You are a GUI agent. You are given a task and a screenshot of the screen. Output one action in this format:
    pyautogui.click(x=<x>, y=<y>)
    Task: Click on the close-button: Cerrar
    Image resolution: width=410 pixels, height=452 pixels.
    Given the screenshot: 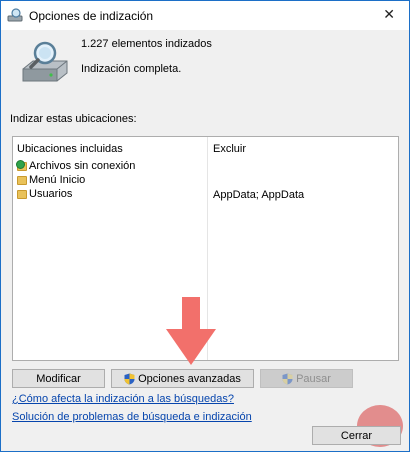 What is the action you would take?
    pyautogui.click(x=356, y=435)
    